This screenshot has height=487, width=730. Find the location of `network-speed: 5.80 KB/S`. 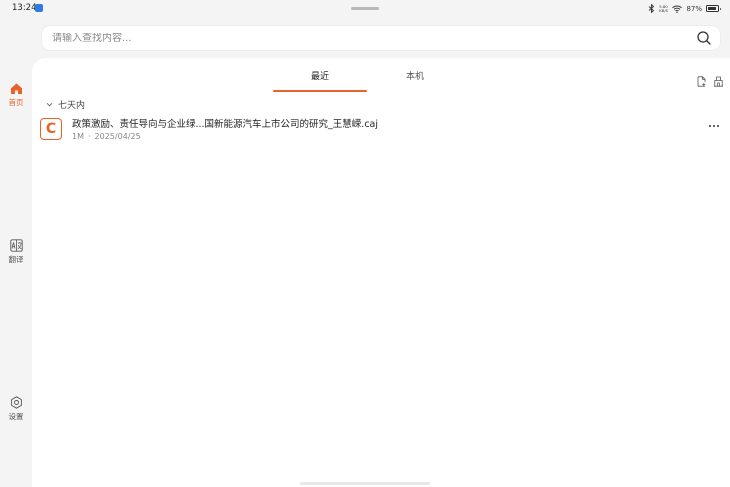

network-speed: 5.80 KB/S is located at coordinates (664, 8).